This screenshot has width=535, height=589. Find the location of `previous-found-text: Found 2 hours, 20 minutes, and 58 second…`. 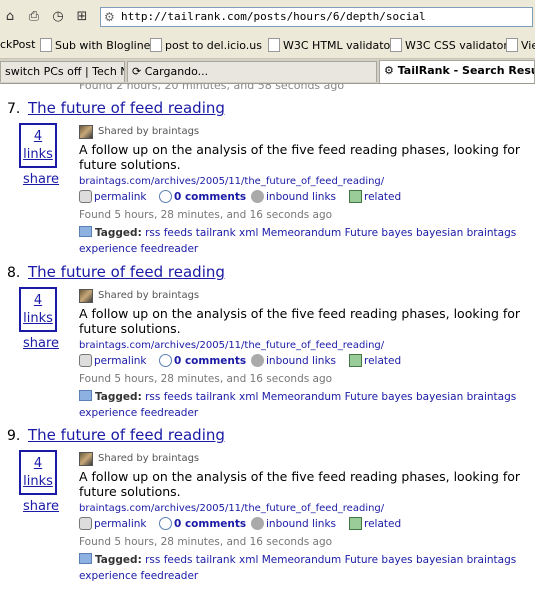

previous-found-text: Found 2 hours, 20 minutes, and 58 second… is located at coordinates (212, 88).